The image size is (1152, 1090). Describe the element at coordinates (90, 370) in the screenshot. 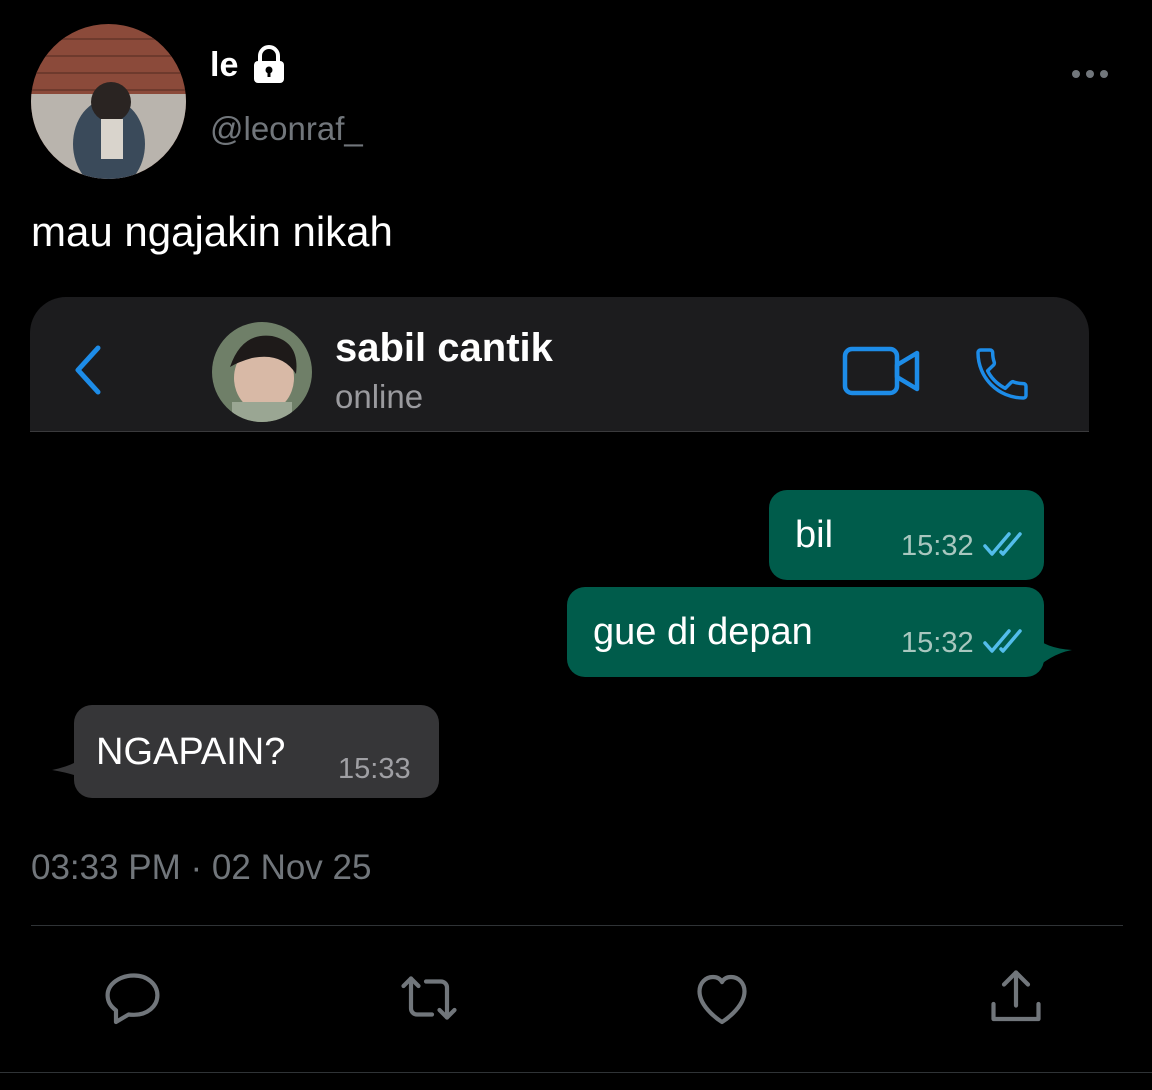

I see `chevron-left-icon` at that location.